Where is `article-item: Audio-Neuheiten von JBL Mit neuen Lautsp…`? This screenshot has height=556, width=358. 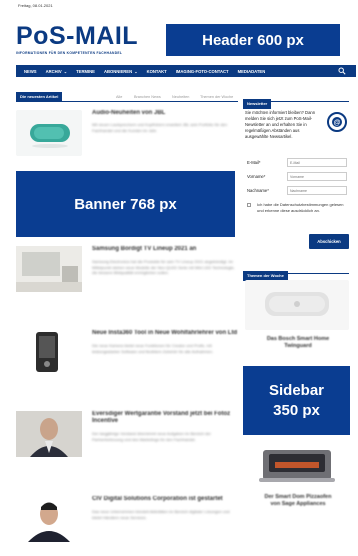
article-item: Audio-Neuheiten von JBL Mit neuen Lautsp… is located at coordinates (127, 135).